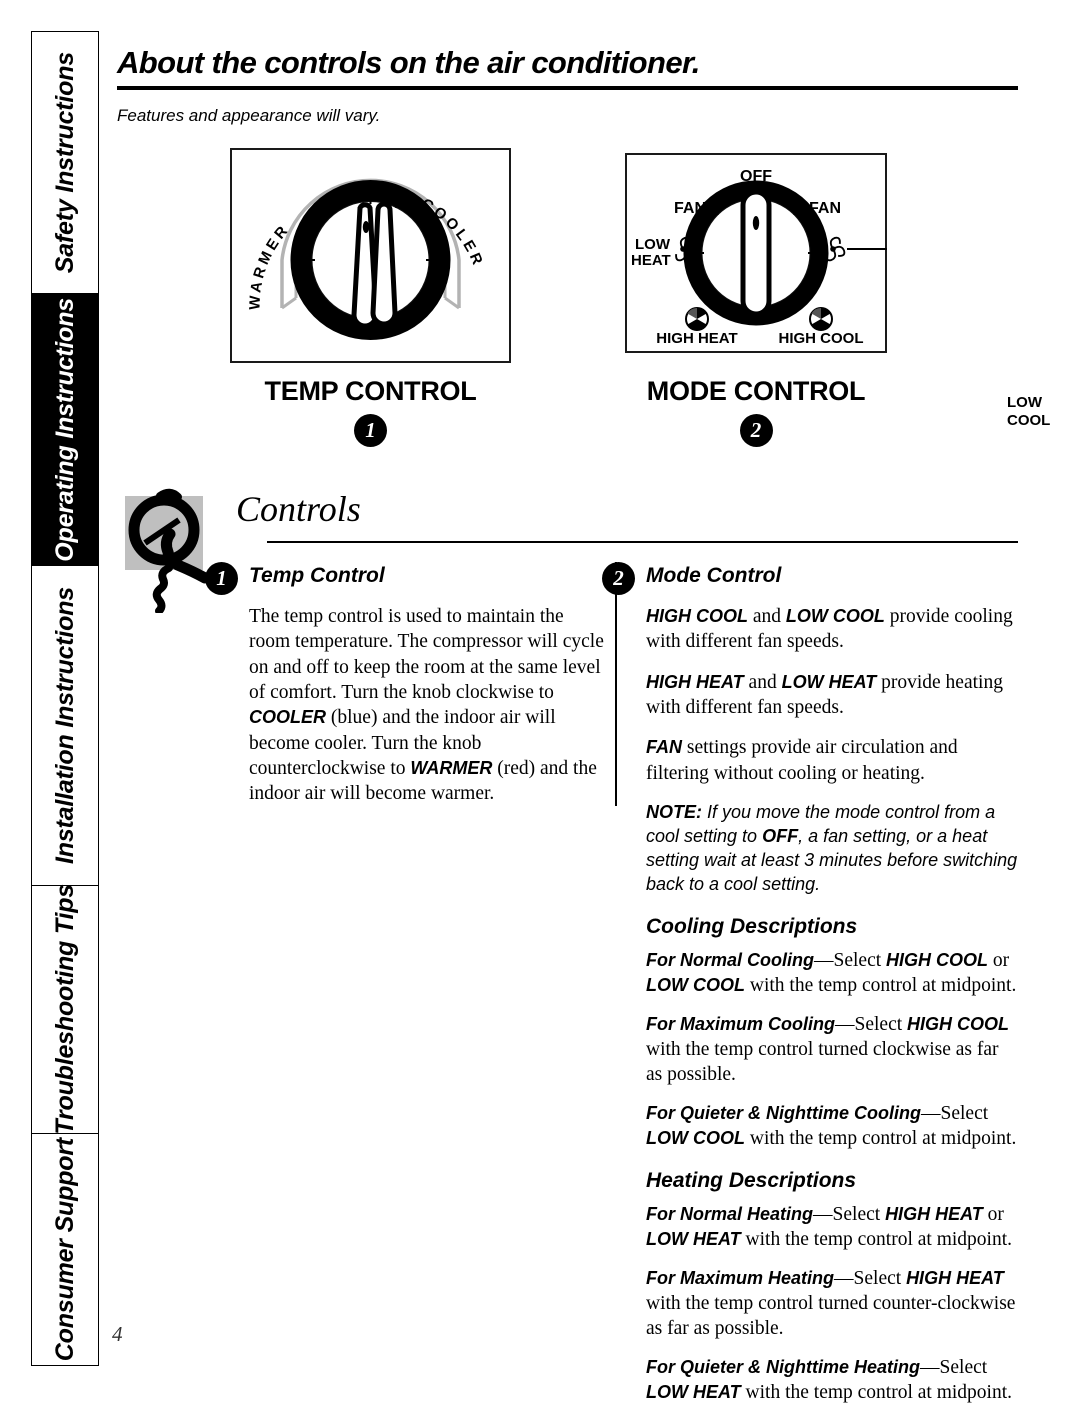  I want to click on cooling-1-mid: Select, so click(881, 1024).